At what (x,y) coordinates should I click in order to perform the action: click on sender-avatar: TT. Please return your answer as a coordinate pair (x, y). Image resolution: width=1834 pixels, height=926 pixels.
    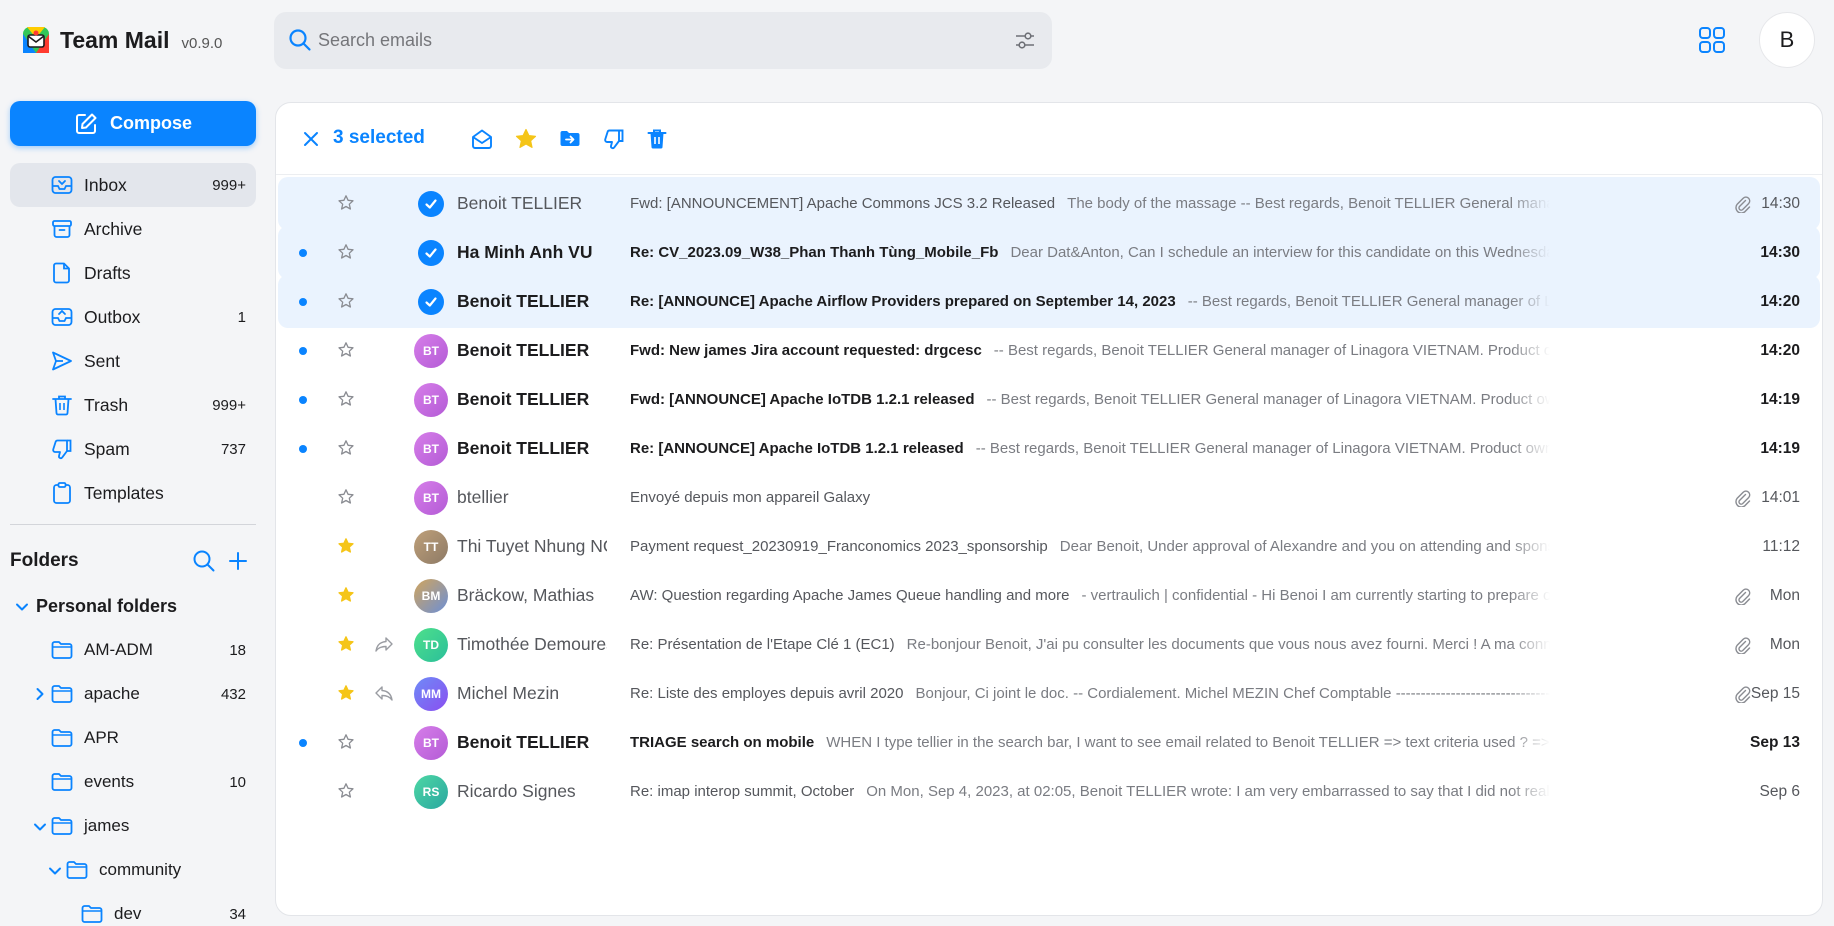
    Looking at the image, I should click on (431, 547).